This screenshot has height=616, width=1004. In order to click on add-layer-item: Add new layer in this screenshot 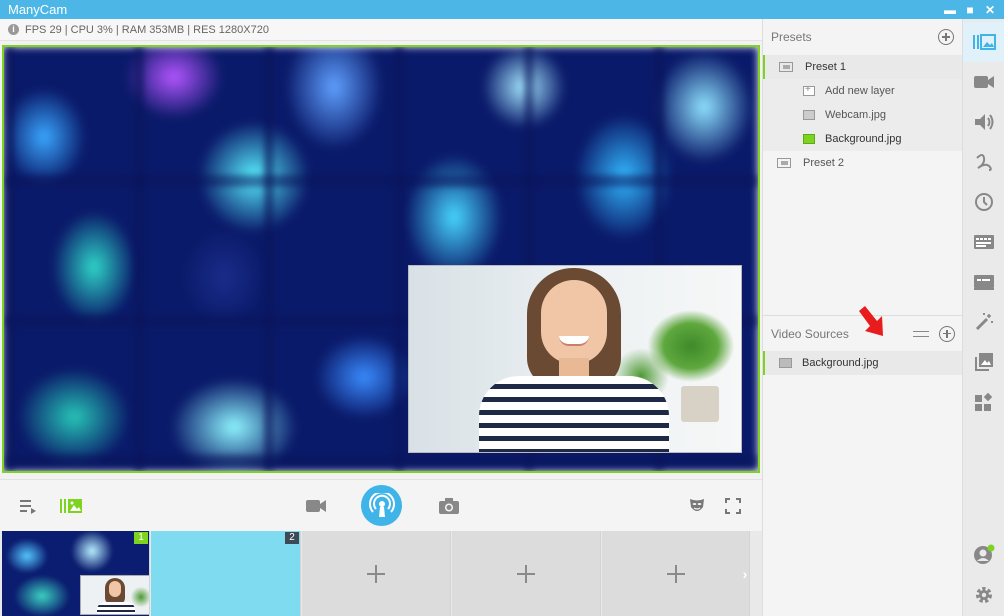, I will do `click(862, 91)`.